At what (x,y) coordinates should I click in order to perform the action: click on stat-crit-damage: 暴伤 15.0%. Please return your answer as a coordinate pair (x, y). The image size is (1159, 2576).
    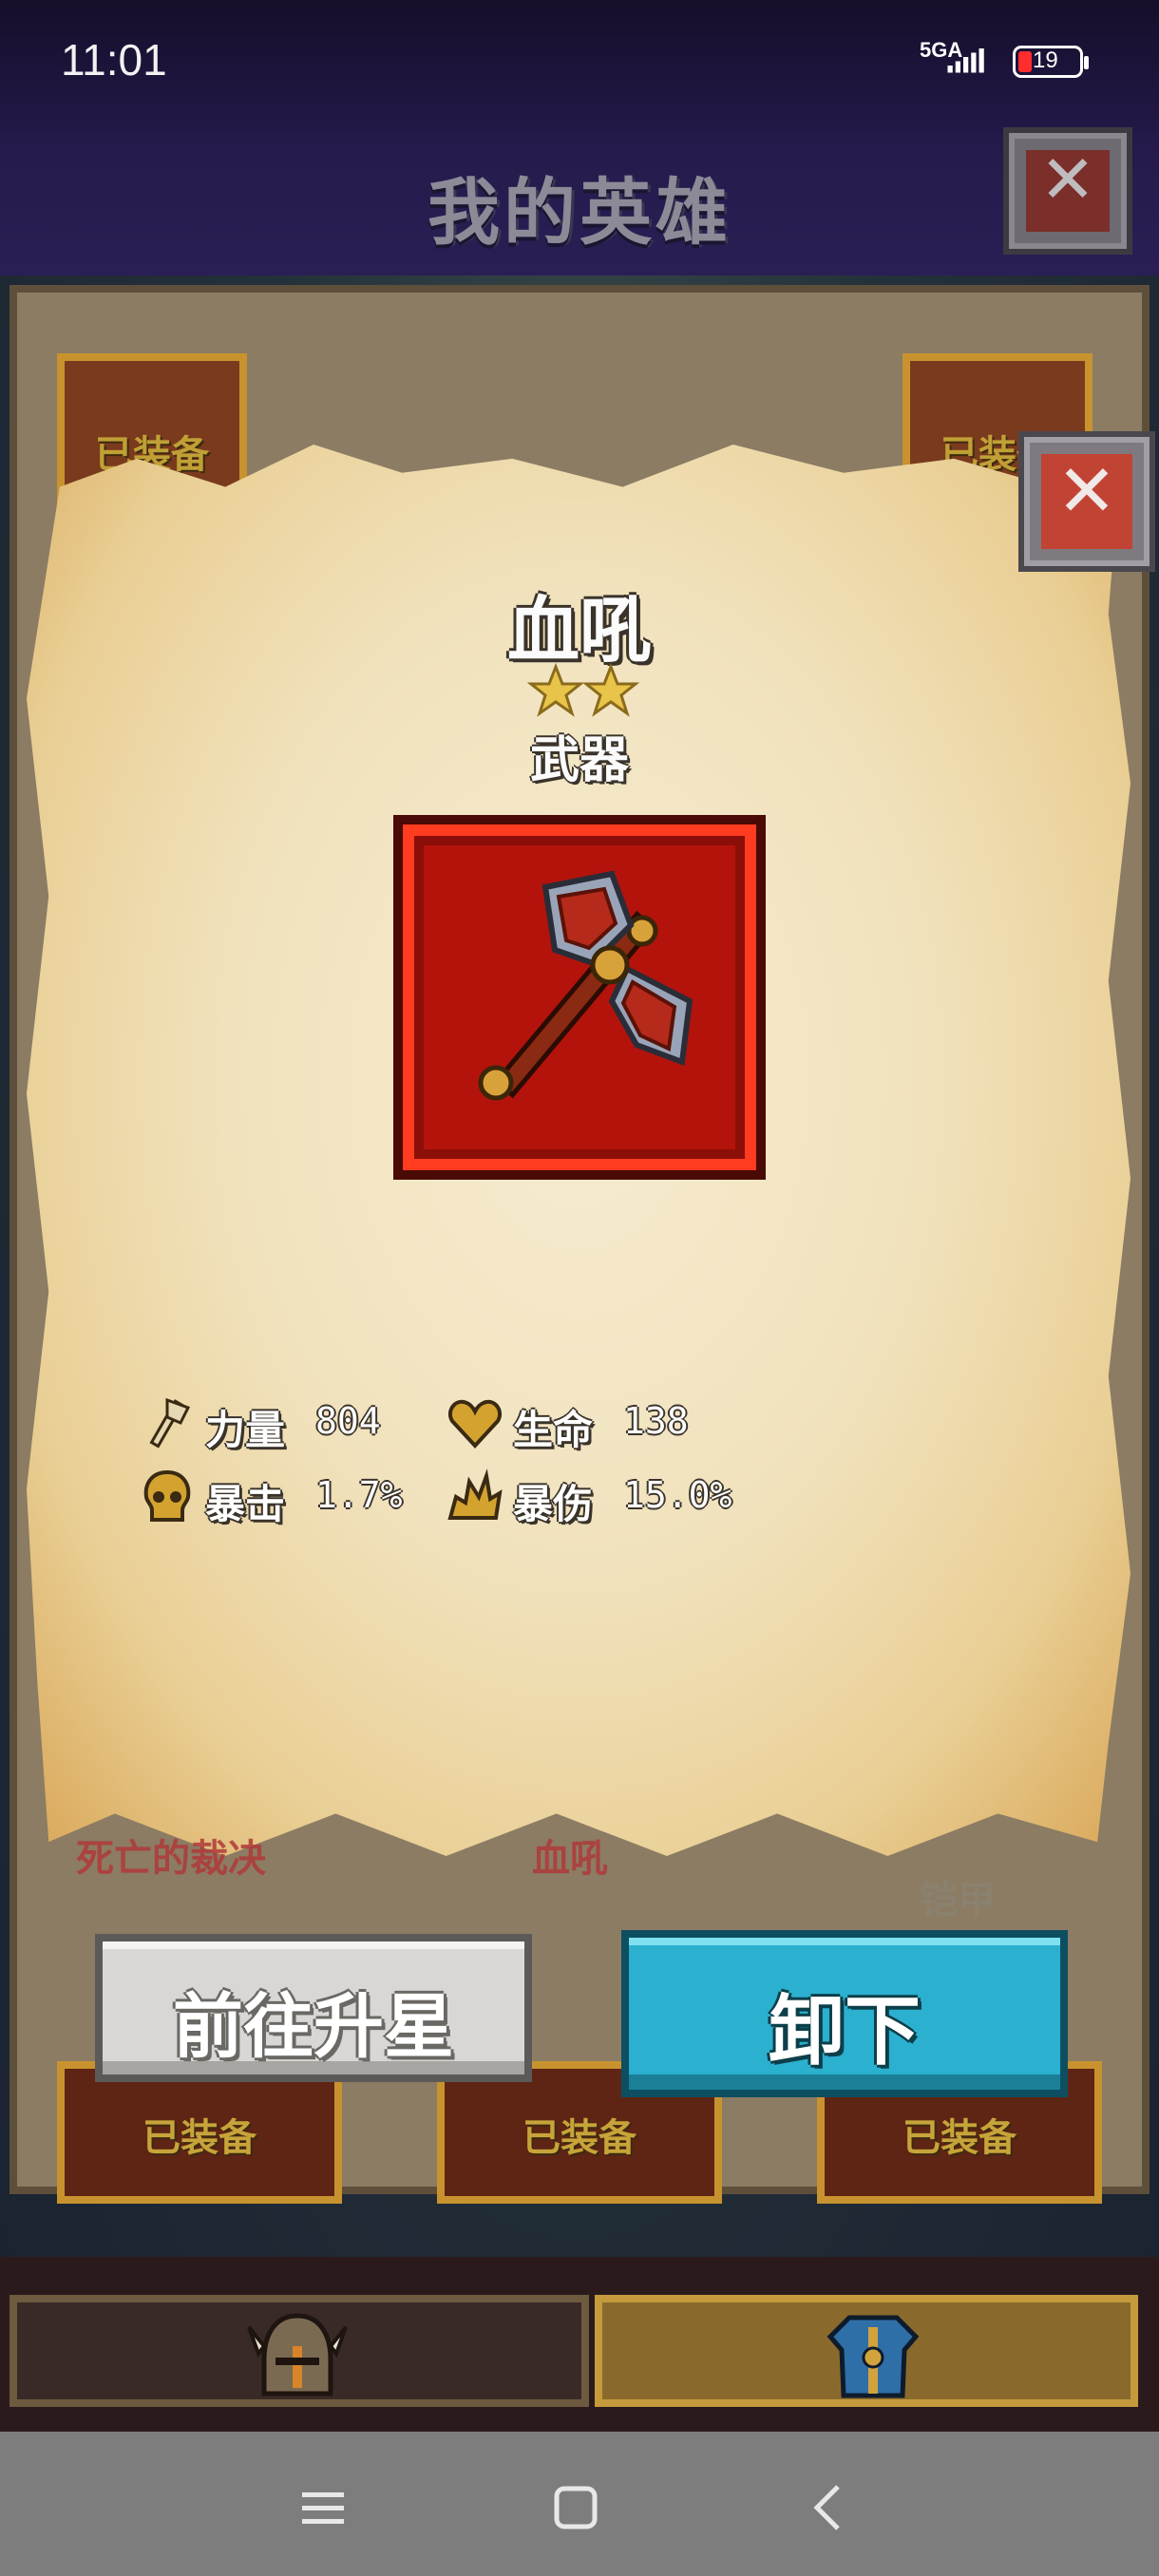
    Looking at the image, I should click on (598, 1501).